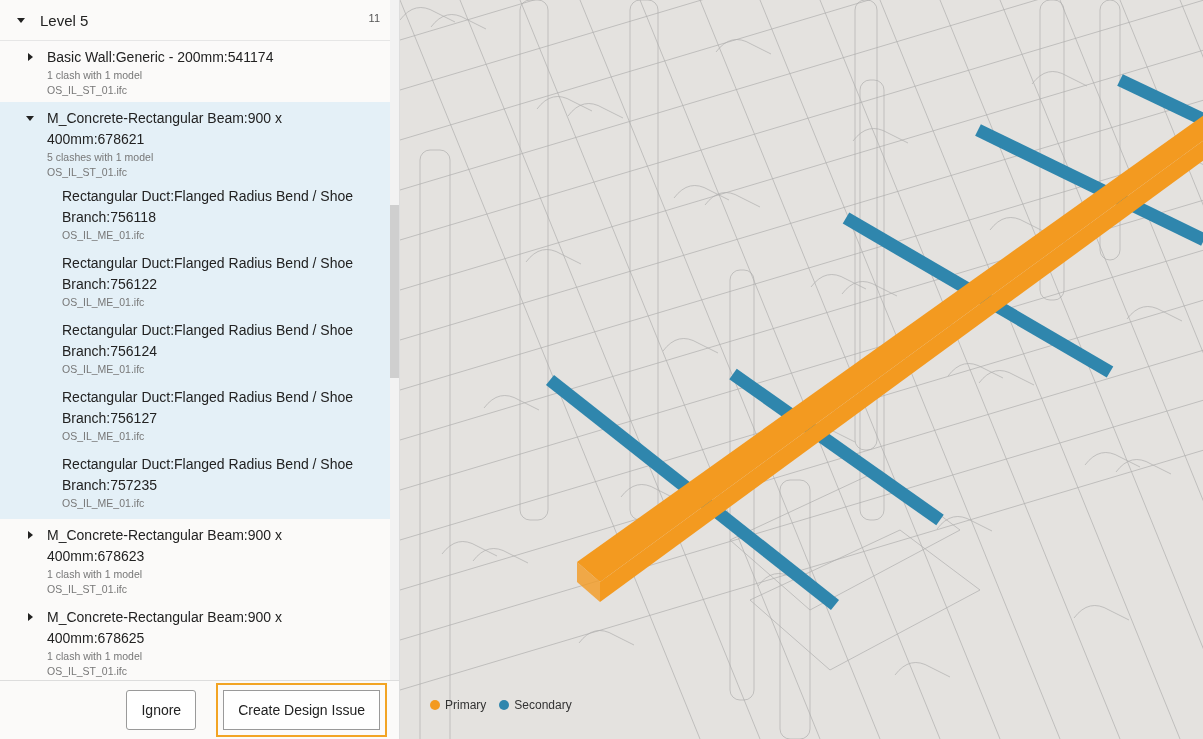 The width and height of the screenshot is (1203, 739). I want to click on clash-item: M_Concrete-Rectangular Beam:900 x 400mm:678623 1 clash with 1 model OS_IL_ST_01.ifc, so click(195, 560).